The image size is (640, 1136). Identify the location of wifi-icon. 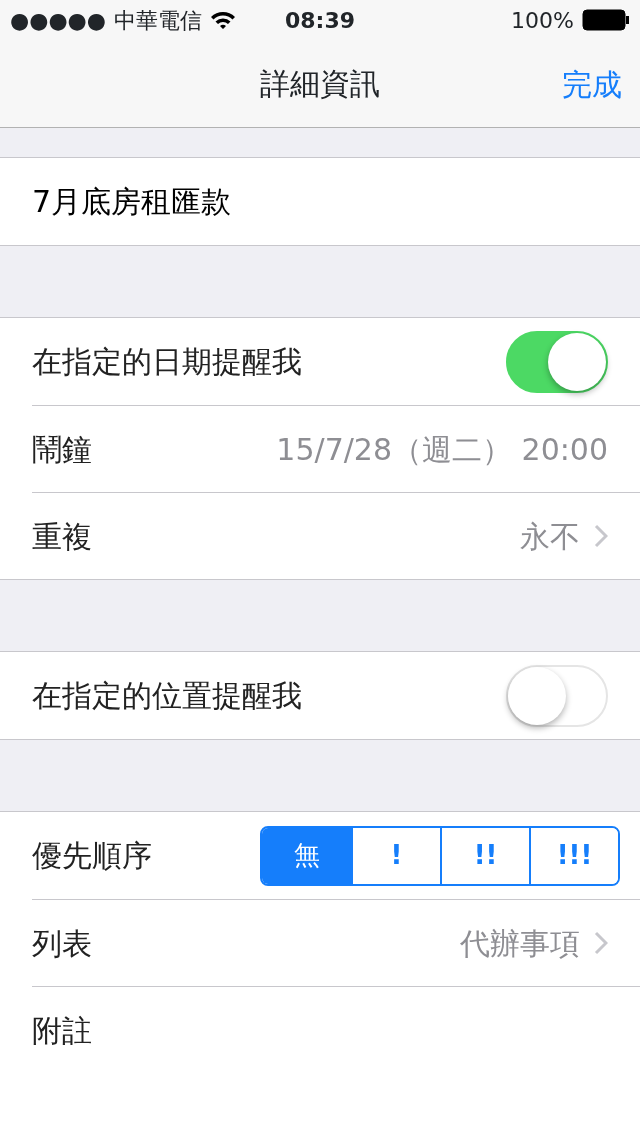
(223, 20).